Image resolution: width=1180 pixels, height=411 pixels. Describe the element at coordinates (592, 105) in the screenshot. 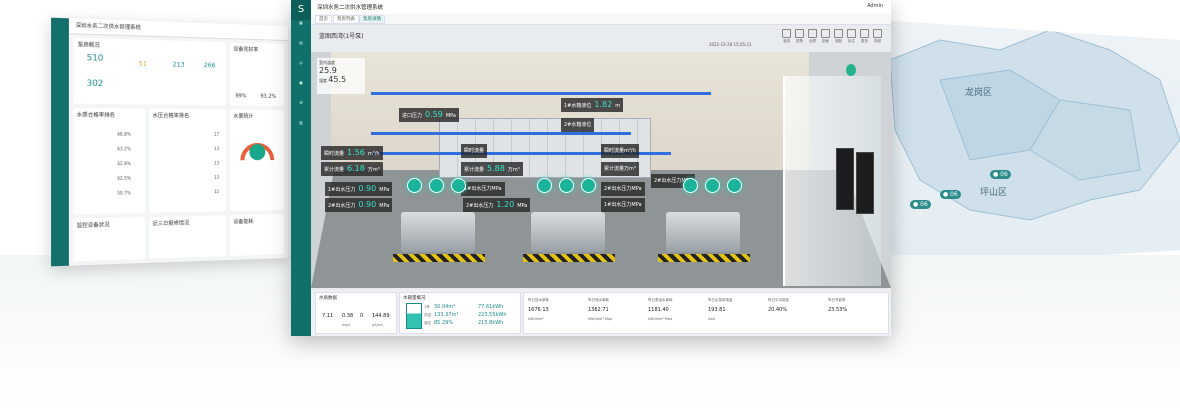

I see `scene-label: 1#水箱液位 1.82 m` at that location.